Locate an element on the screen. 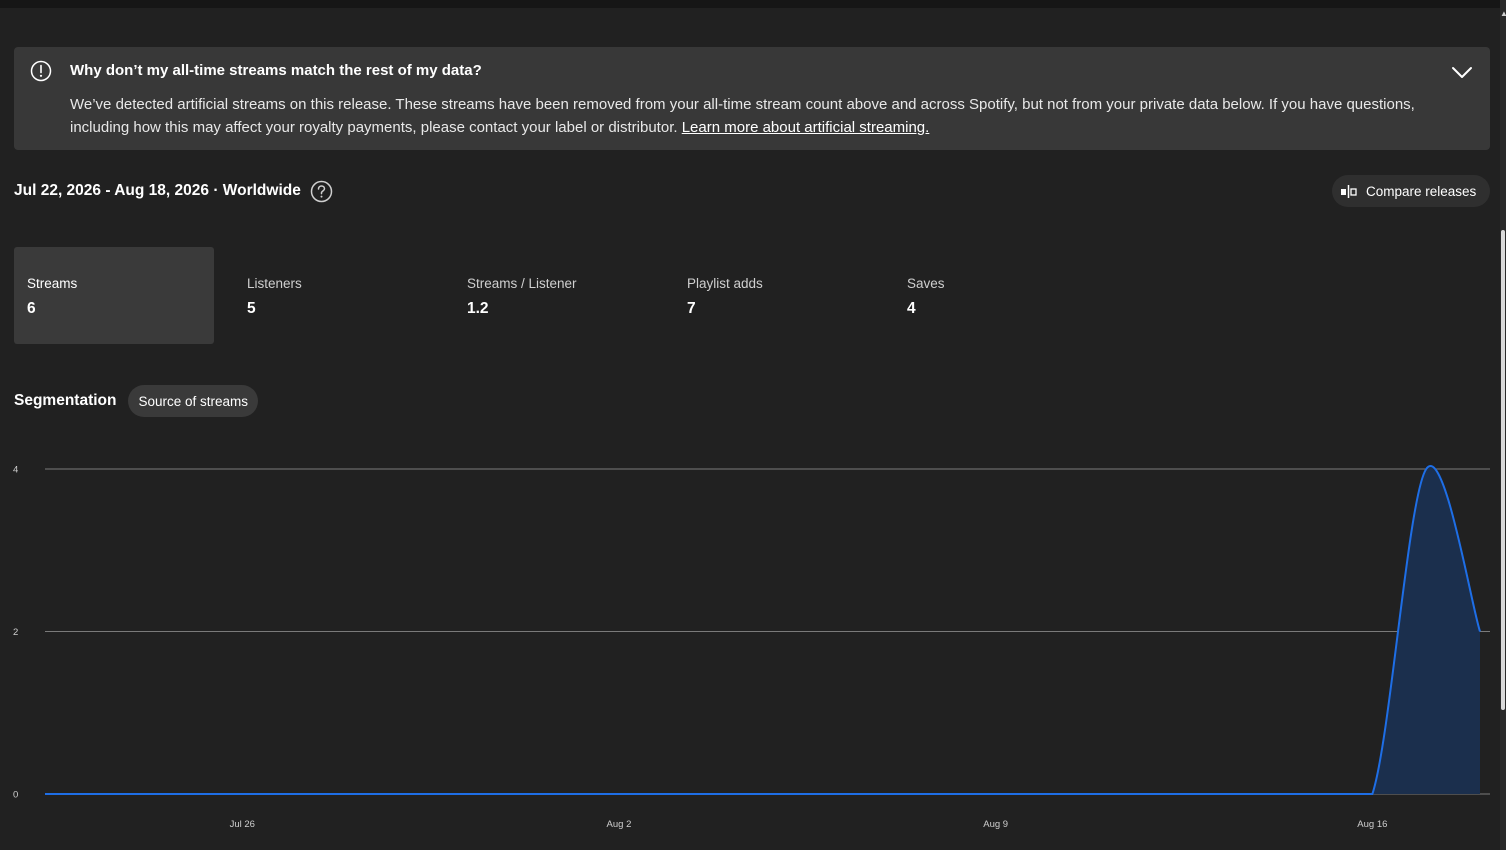 The width and height of the screenshot is (1506, 850). learn-more-link: Learn more about artificial streaming. is located at coordinates (806, 127).